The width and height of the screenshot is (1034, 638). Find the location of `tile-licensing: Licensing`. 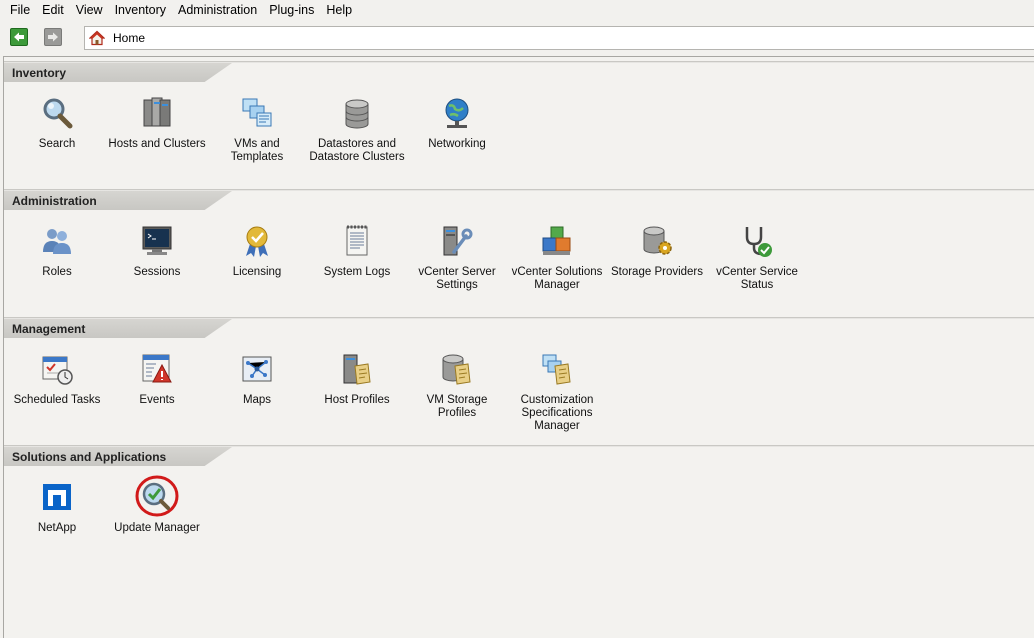

tile-licensing: Licensing is located at coordinates (257, 251).